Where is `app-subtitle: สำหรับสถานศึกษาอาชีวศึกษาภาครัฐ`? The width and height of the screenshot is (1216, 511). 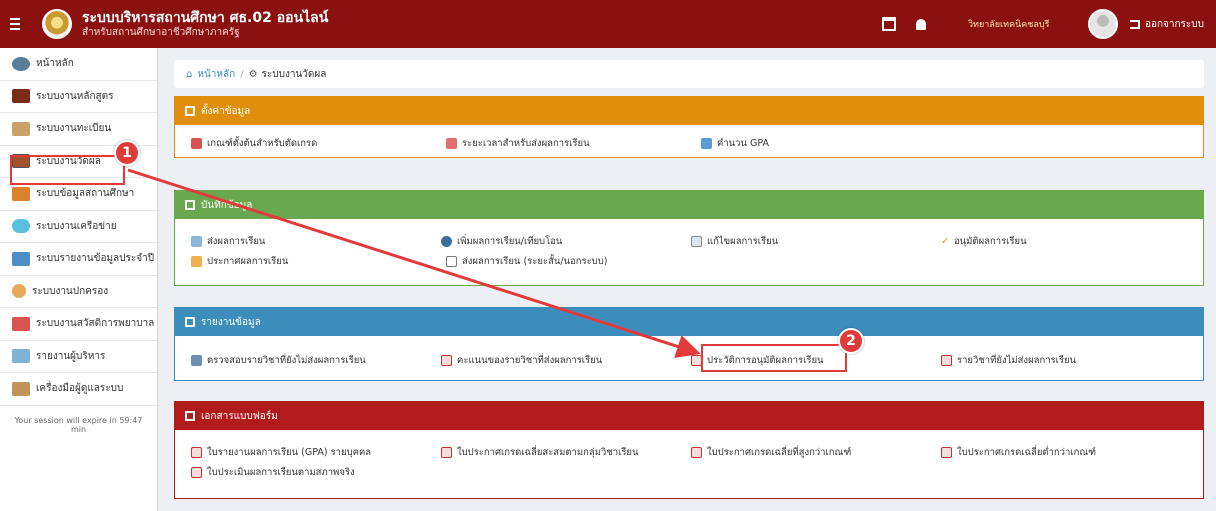 app-subtitle: สำหรับสถานศึกษาอาชีวศึกษาภาครัฐ is located at coordinates (161, 32).